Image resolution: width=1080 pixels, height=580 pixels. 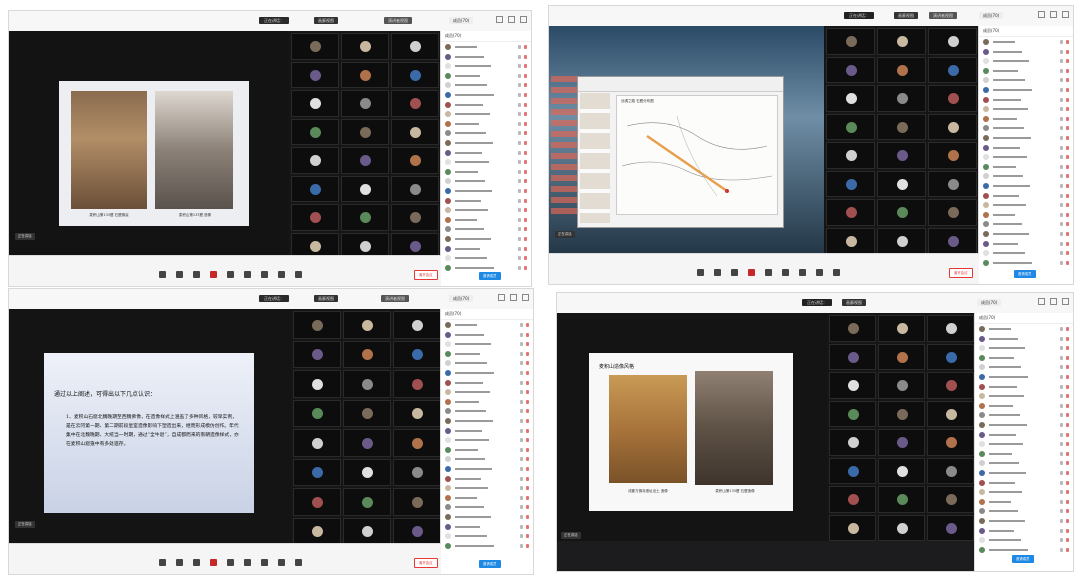 I want to click on window-controls, so click(x=513, y=297).